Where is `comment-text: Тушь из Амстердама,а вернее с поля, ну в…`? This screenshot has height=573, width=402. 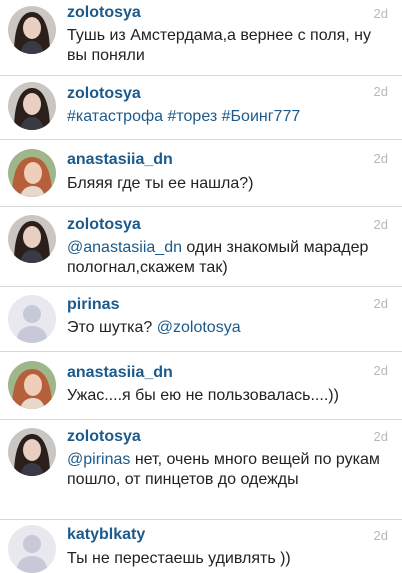
comment-text: Тушь из Амстердама,а вернее с поля, ну в… is located at coordinates (226, 46).